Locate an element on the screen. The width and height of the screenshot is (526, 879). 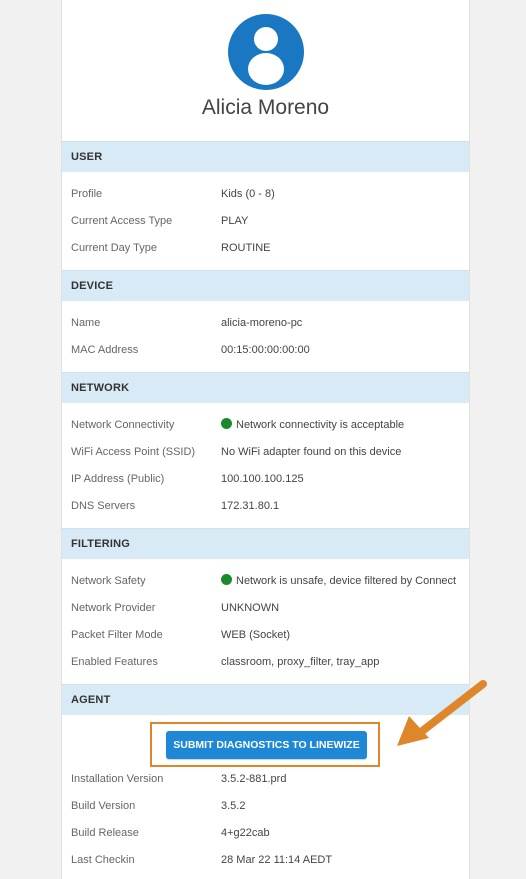
row-value: No WiFi adapter found on this device is located at coordinates (311, 452).